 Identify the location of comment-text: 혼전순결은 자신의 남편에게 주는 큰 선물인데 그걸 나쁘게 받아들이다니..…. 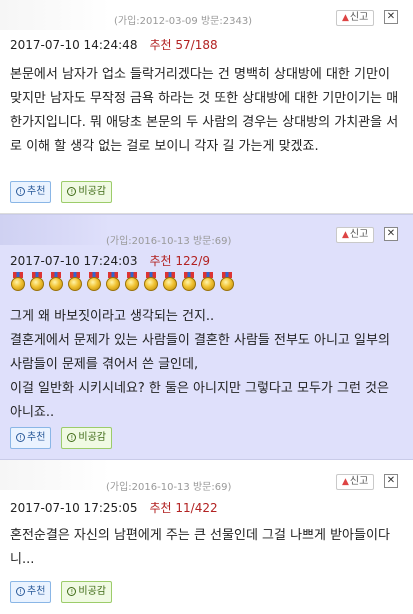
(200, 547).